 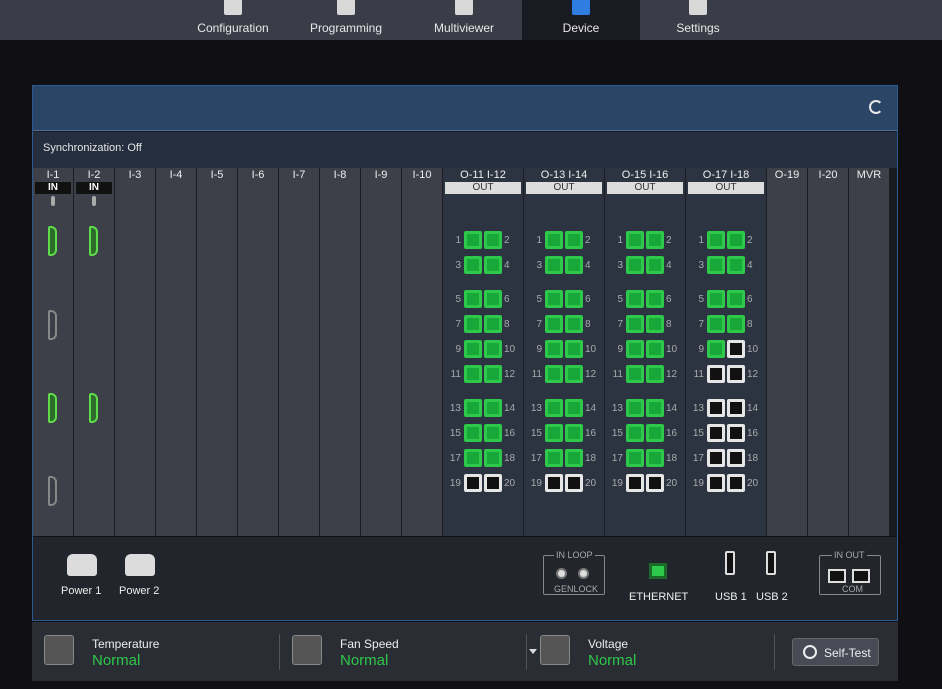 I want to click on slot-mvr: MVR, so click(x=869, y=352).